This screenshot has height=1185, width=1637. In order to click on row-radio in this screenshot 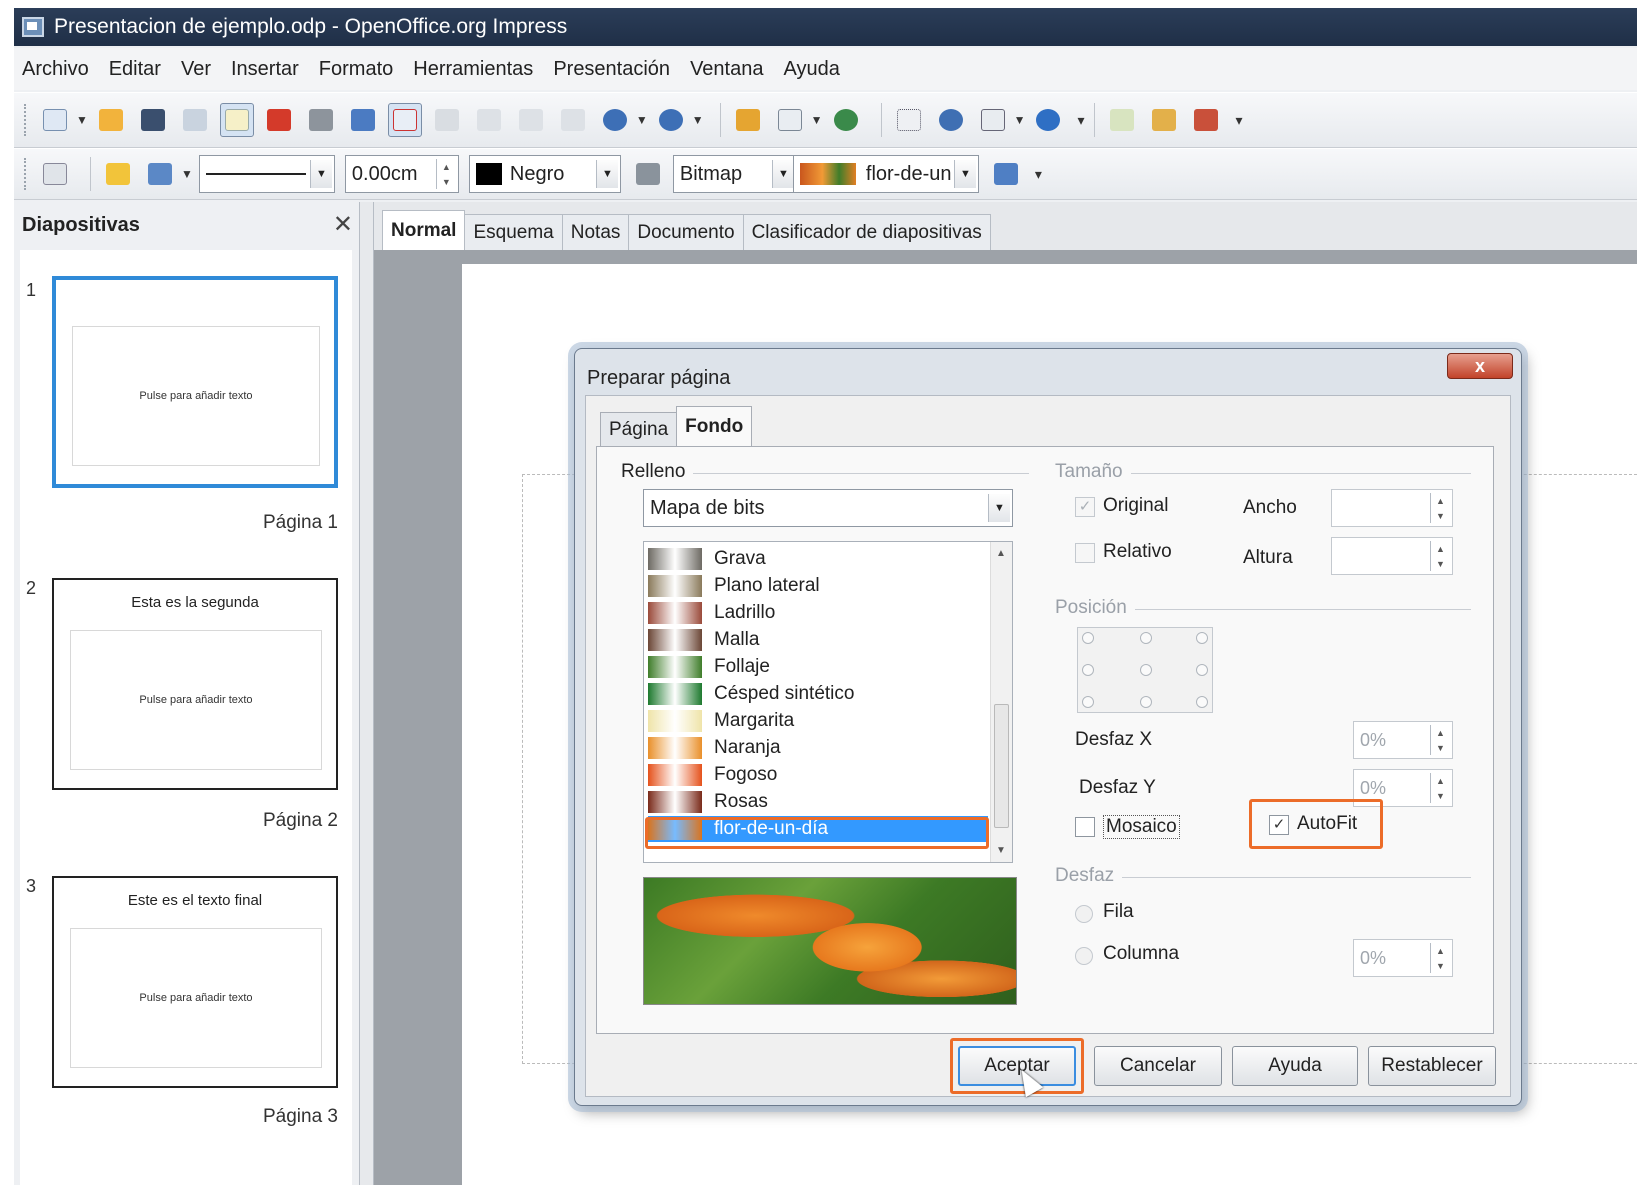, I will do `click(1084, 914)`.